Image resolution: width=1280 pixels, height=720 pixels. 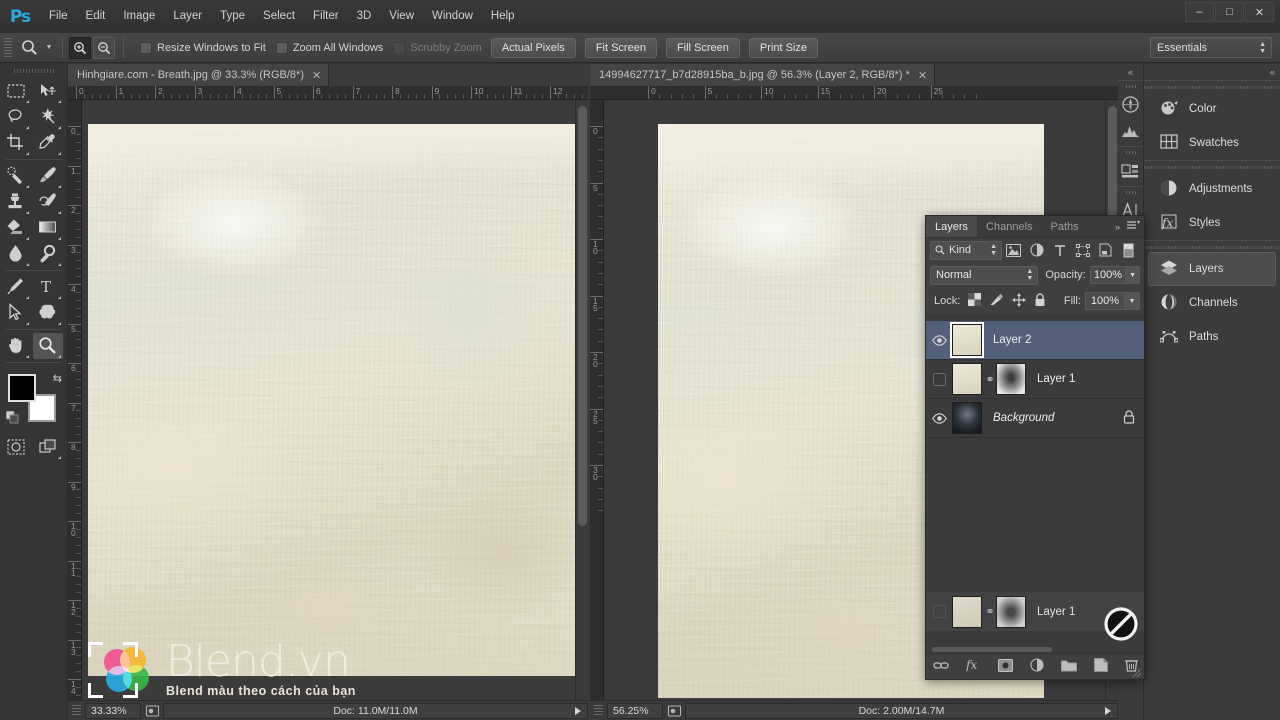 What do you see at coordinates (1212, 109) in the screenshot?
I see `dock-item-color: Color` at bounding box center [1212, 109].